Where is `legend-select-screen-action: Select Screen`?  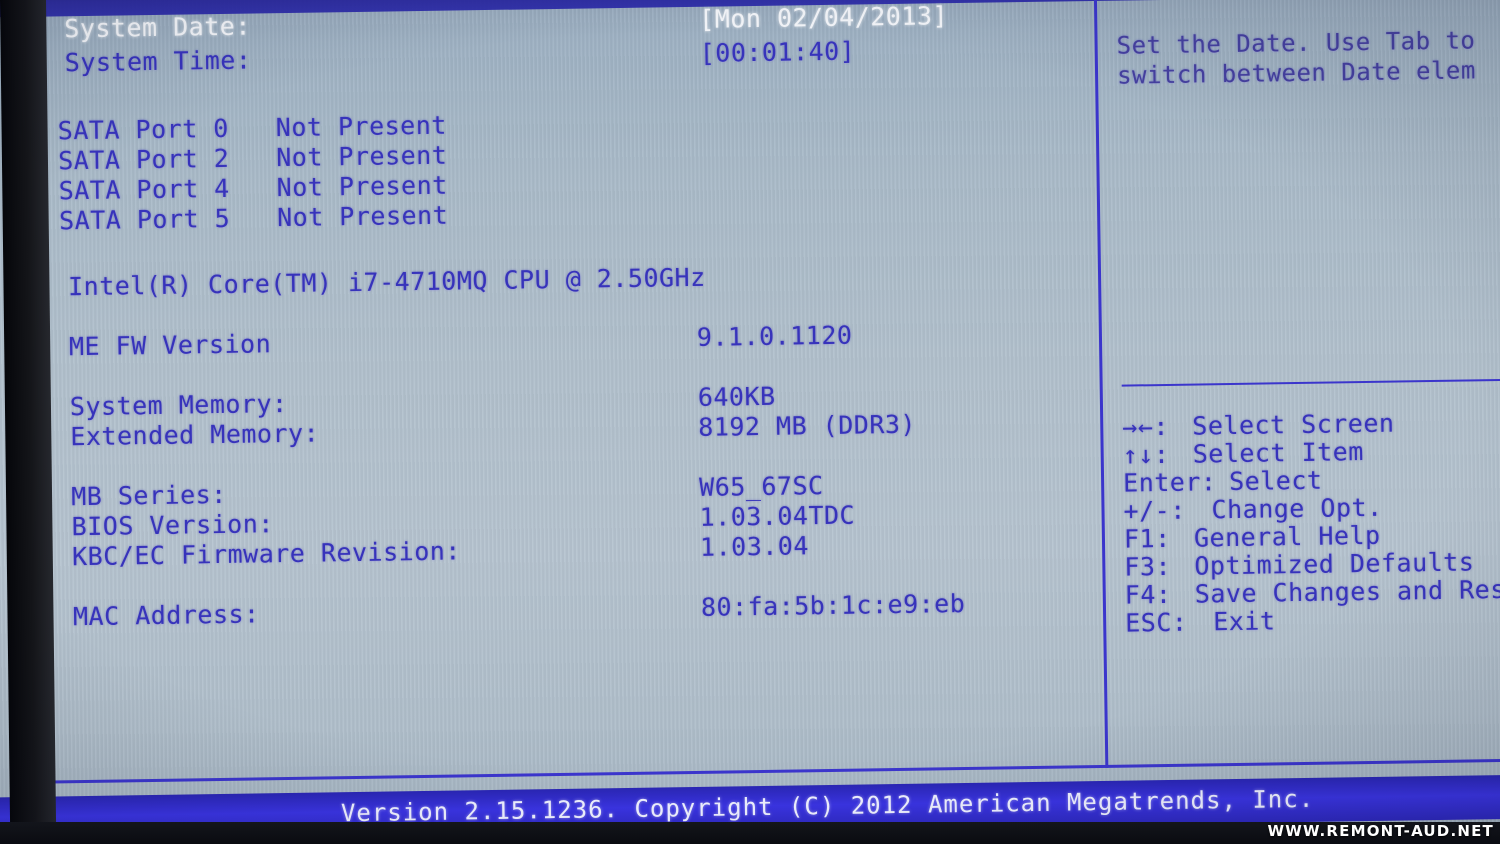 legend-select-screen-action: Select Screen is located at coordinates (1293, 424).